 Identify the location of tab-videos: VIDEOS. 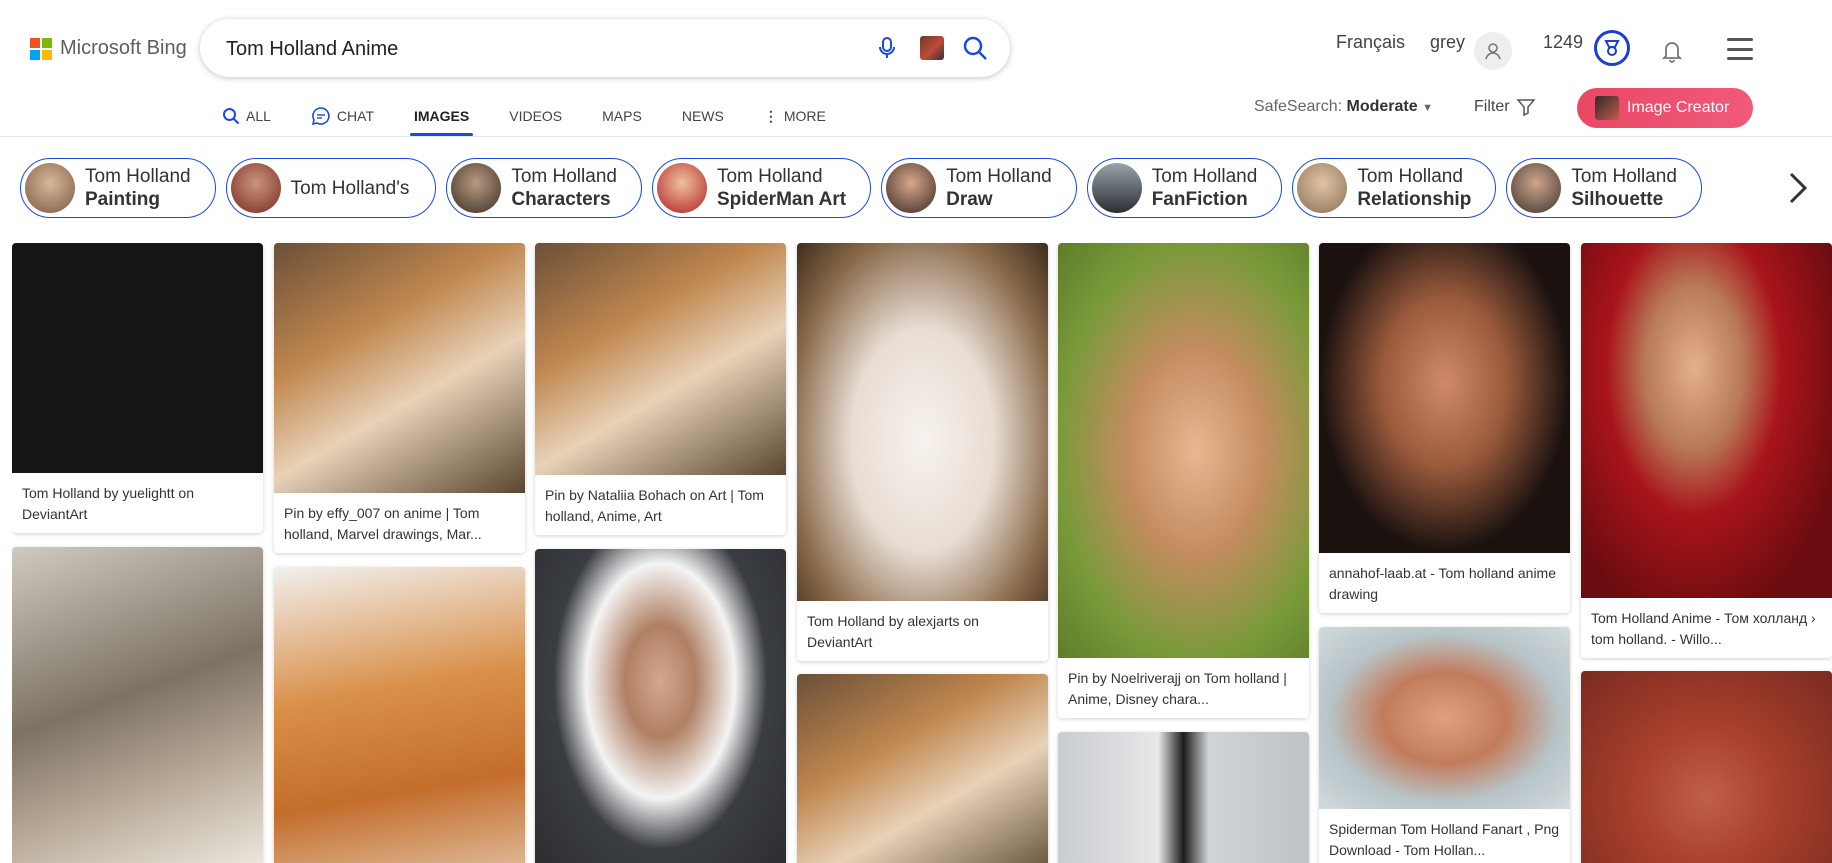
(535, 116).